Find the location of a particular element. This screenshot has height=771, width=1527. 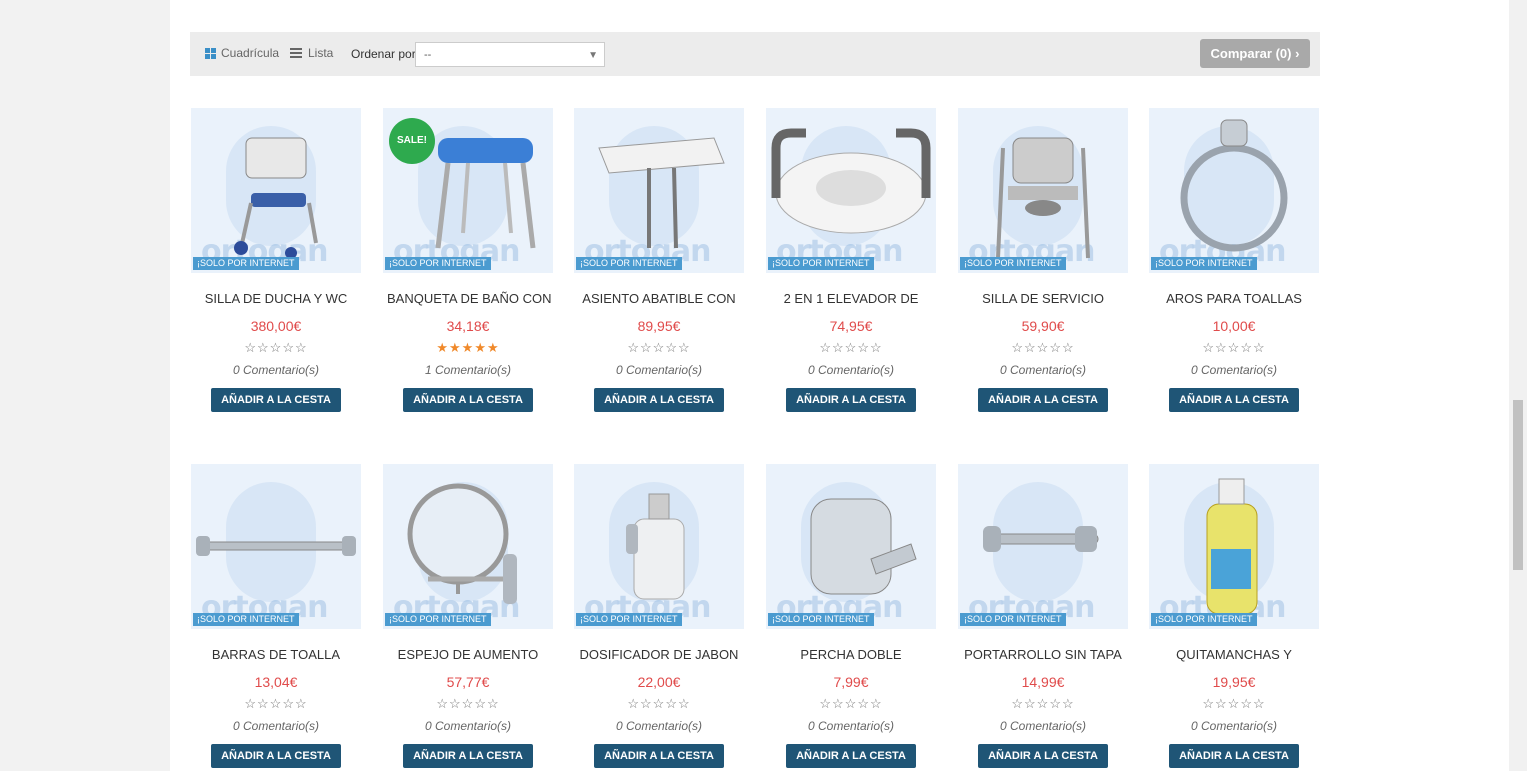

product-name: PORTARROLLO SIN TAPA is located at coordinates (1043, 655).